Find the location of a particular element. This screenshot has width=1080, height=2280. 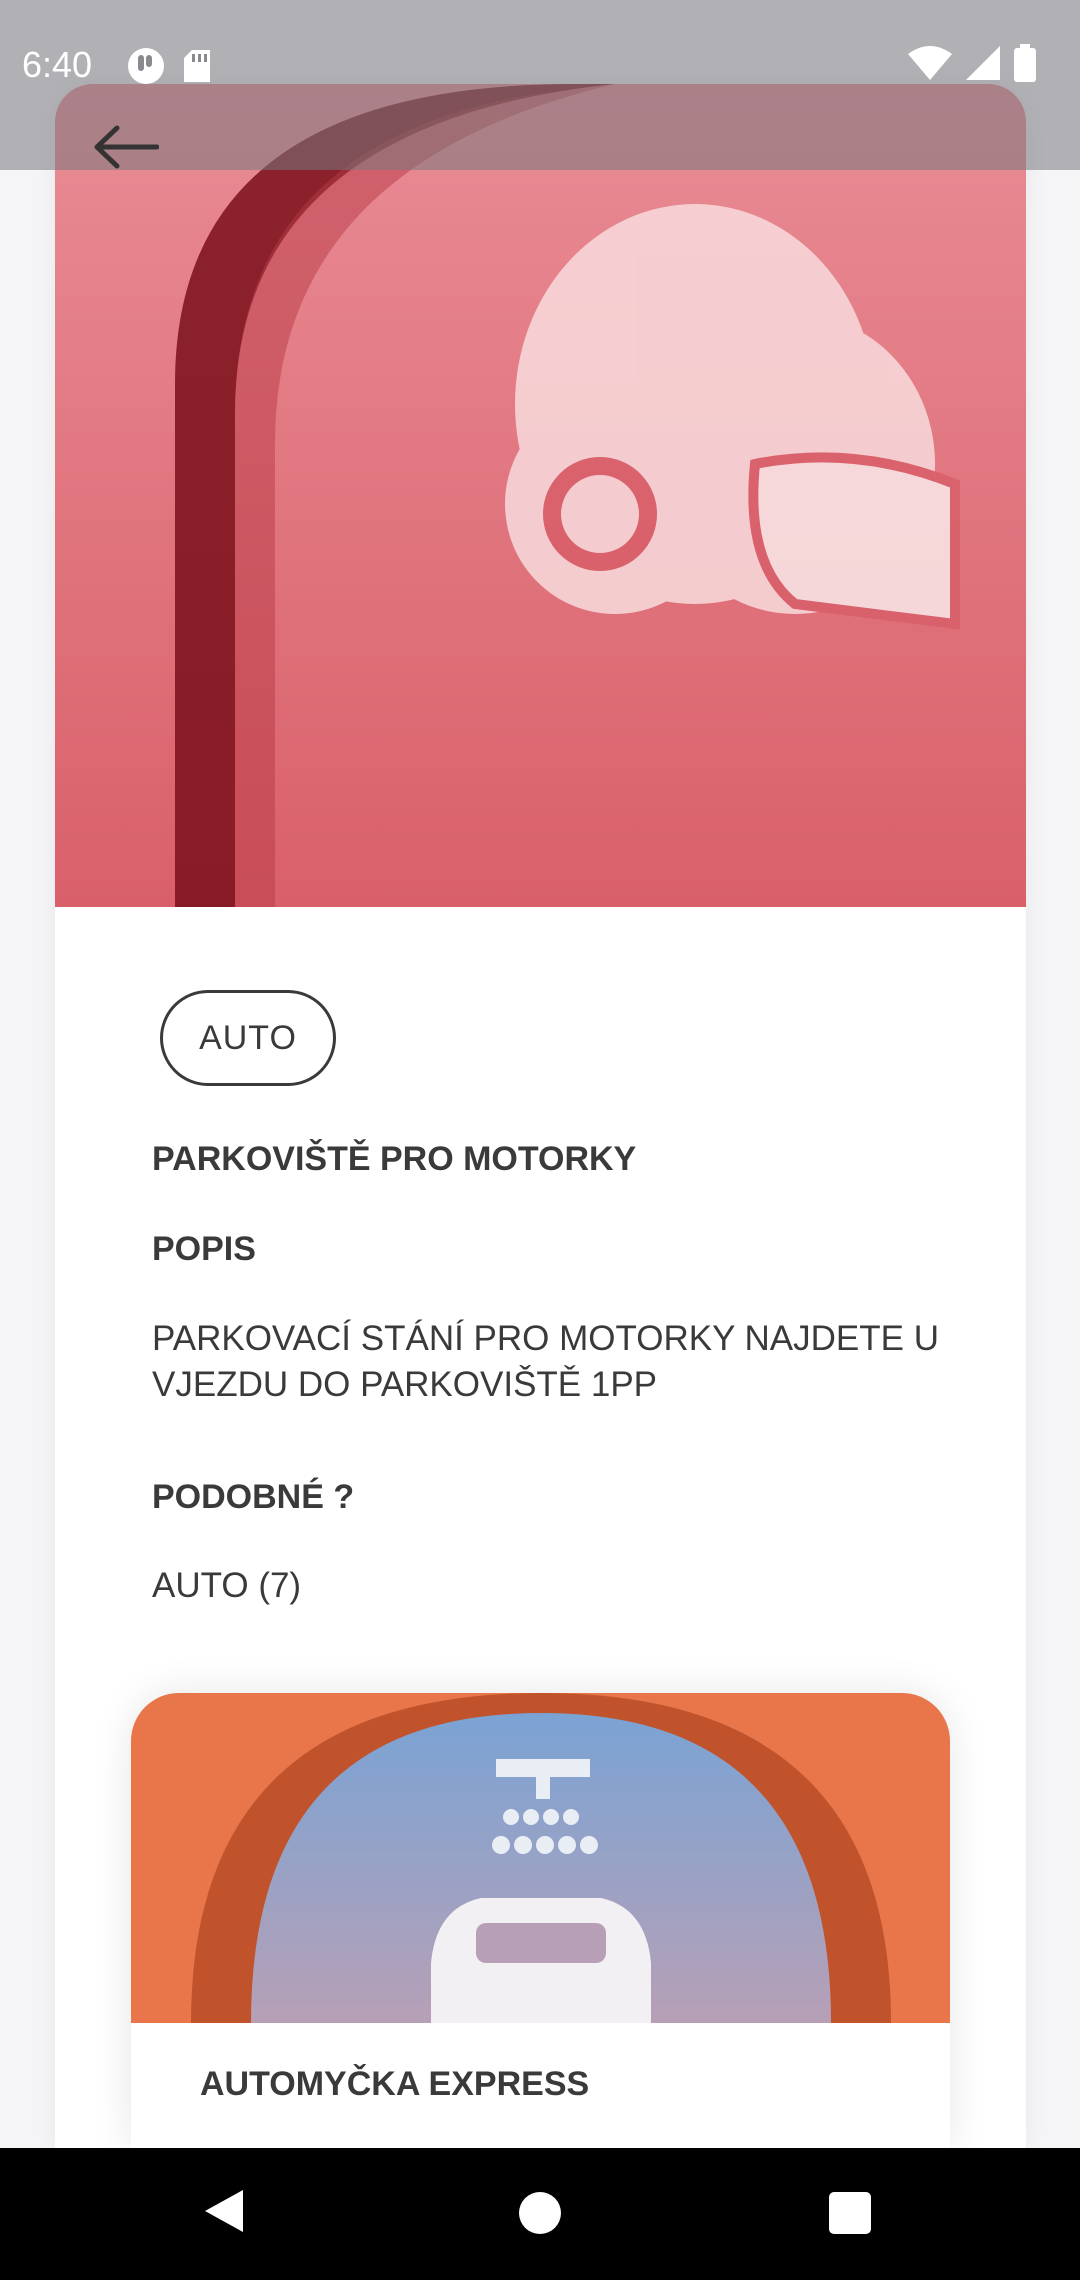

car-wash-icon is located at coordinates (540, 1858).